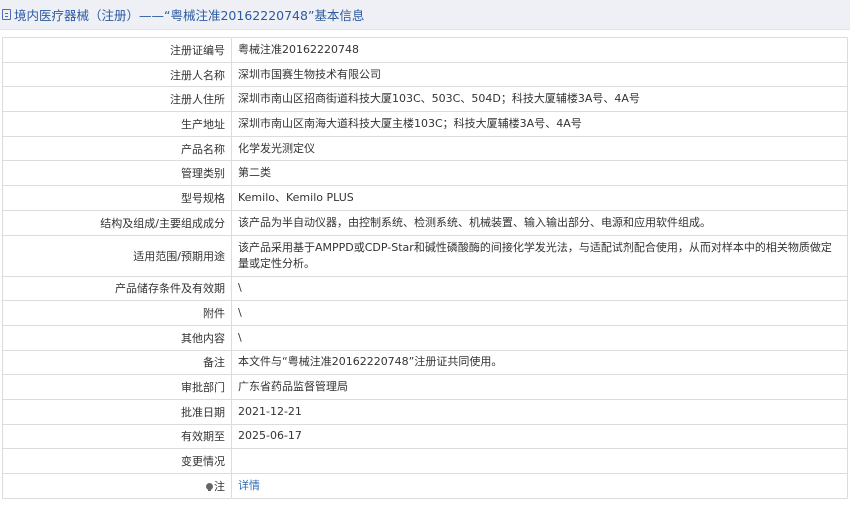 The height and width of the screenshot is (506, 850). What do you see at coordinates (117, 486) in the screenshot?
I see `row-label-note: 注` at bounding box center [117, 486].